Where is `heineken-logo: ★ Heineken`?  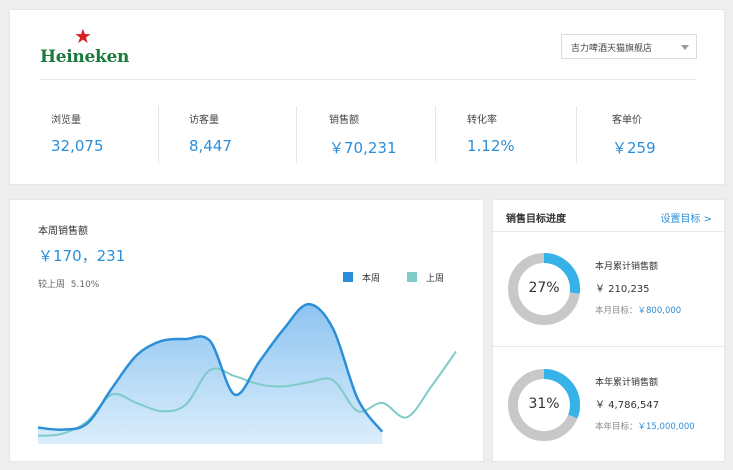
heineken-logo: ★ Heineken is located at coordinates (85, 48).